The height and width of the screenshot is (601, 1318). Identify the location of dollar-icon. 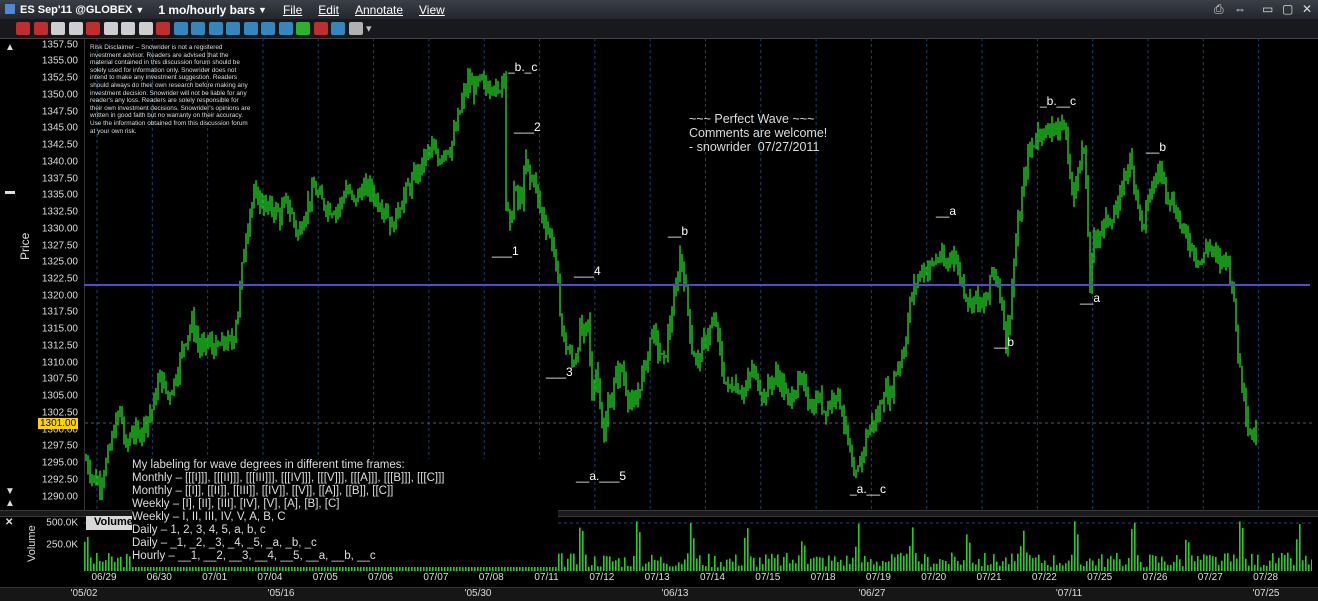
(303, 28).